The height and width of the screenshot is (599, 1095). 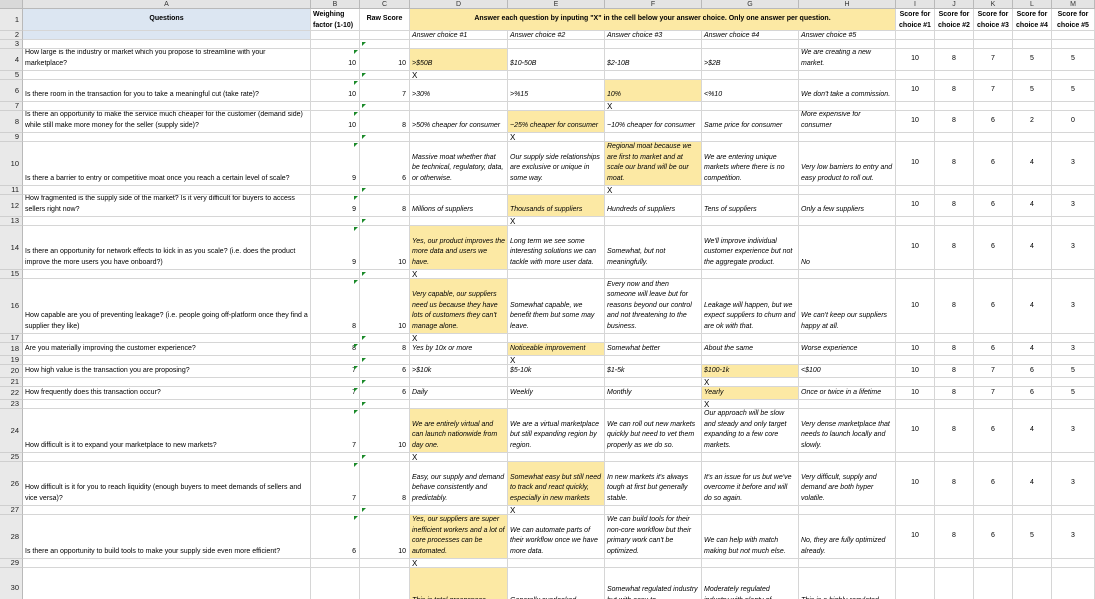 I want to click on answer-choice-cell: $10-50B, so click(x=556, y=60).